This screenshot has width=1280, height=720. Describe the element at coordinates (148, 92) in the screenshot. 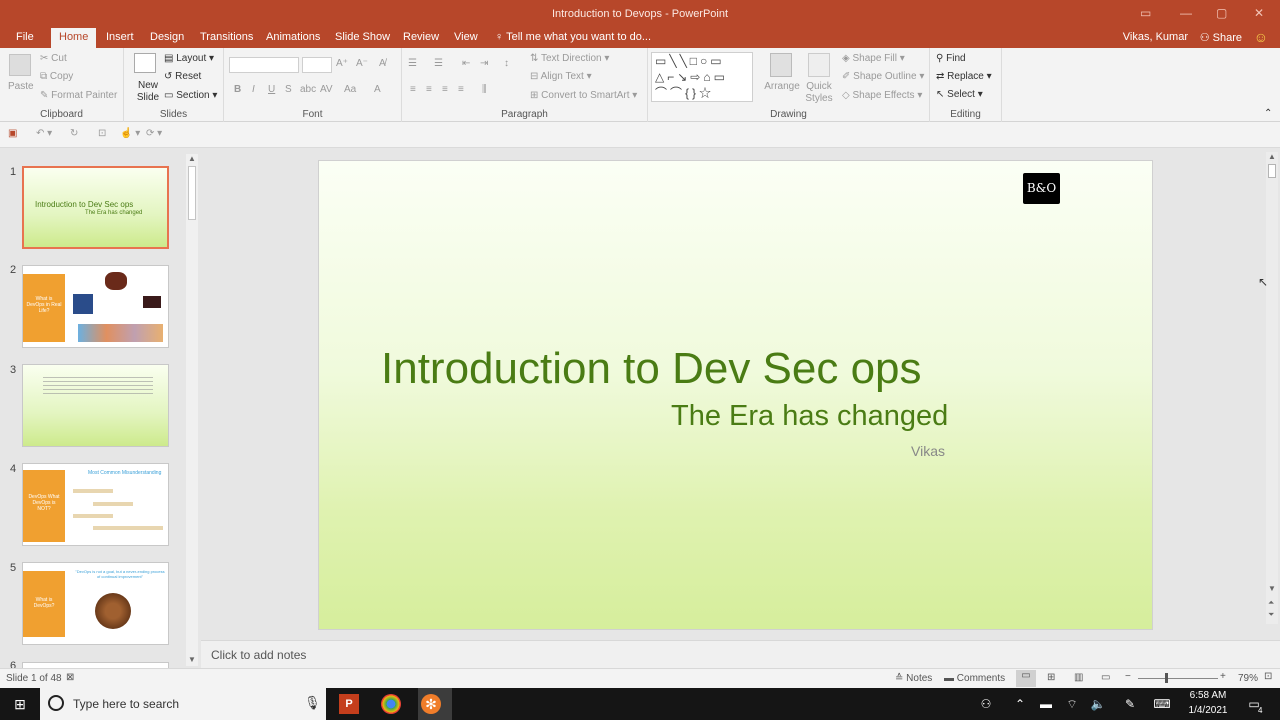

I see `new-slide-button: New Slide` at that location.